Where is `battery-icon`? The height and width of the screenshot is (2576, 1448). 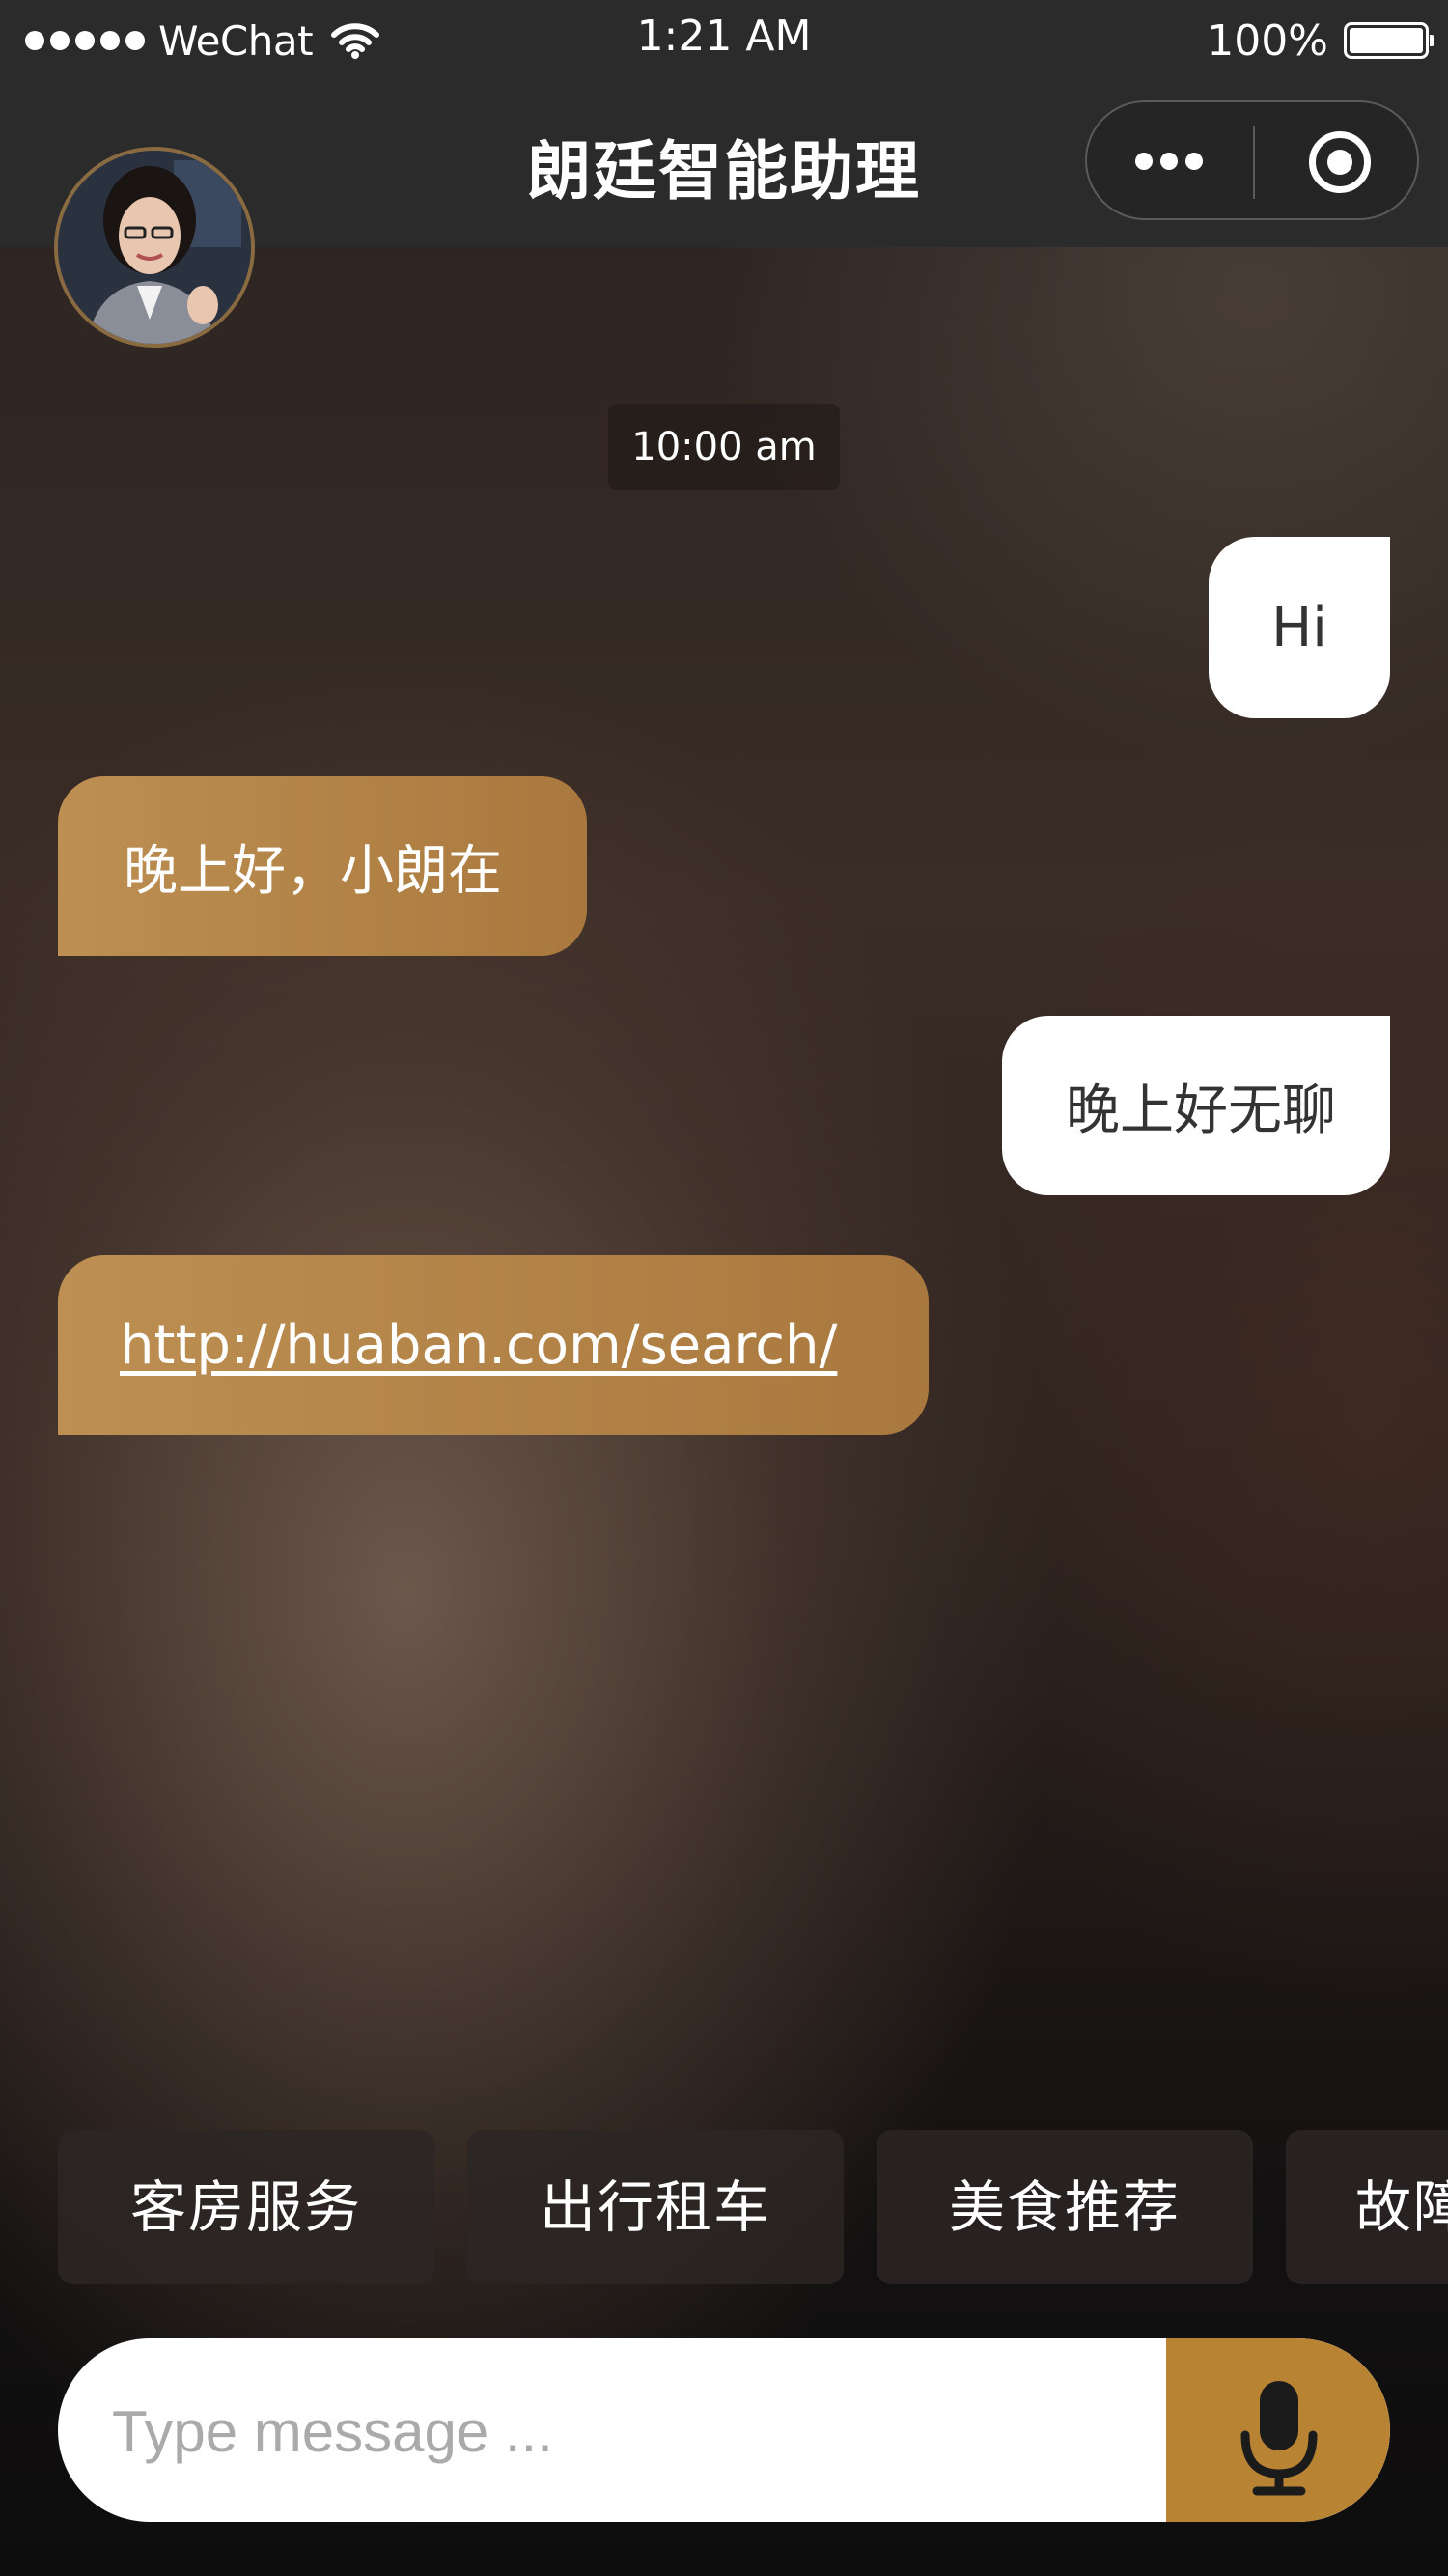 battery-icon is located at coordinates (1389, 41).